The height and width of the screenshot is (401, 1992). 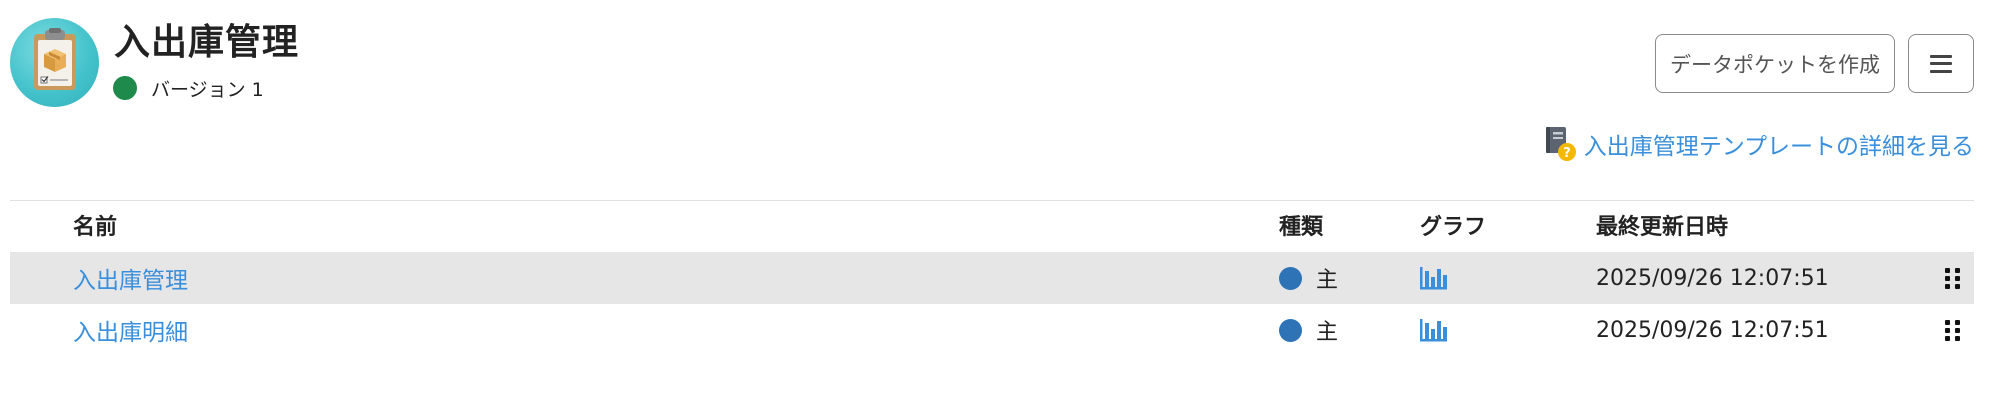 What do you see at coordinates (1775, 63) in the screenshot?
I see `create-datapocket-button: データポケットを作成` at bounding box center [1775, 63].